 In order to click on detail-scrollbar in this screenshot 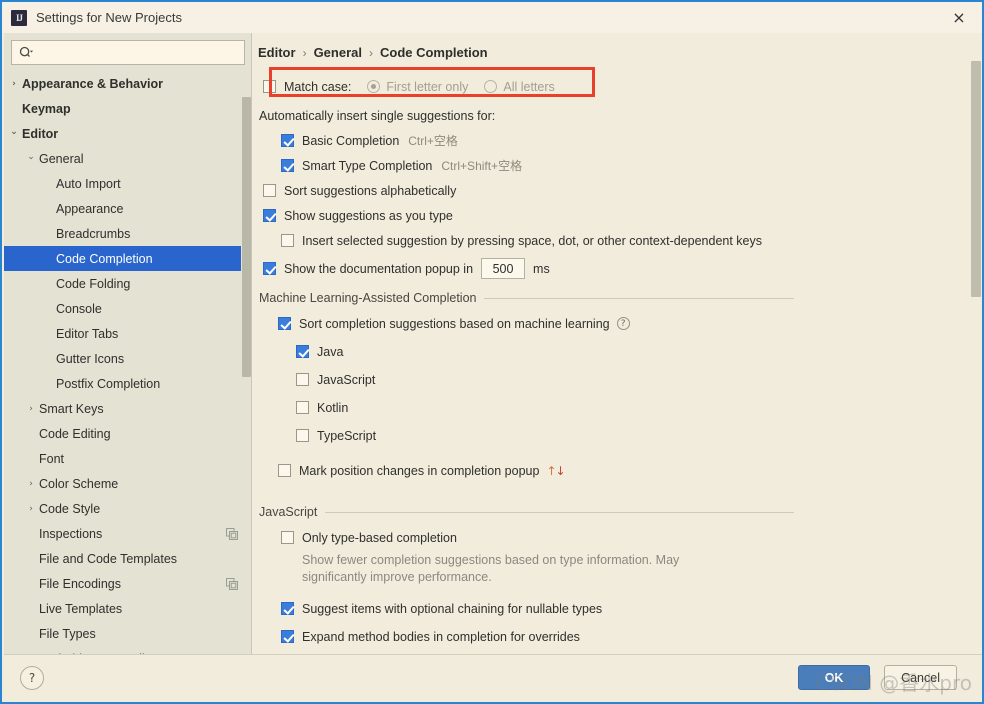, I will do `click(975, 345)`.